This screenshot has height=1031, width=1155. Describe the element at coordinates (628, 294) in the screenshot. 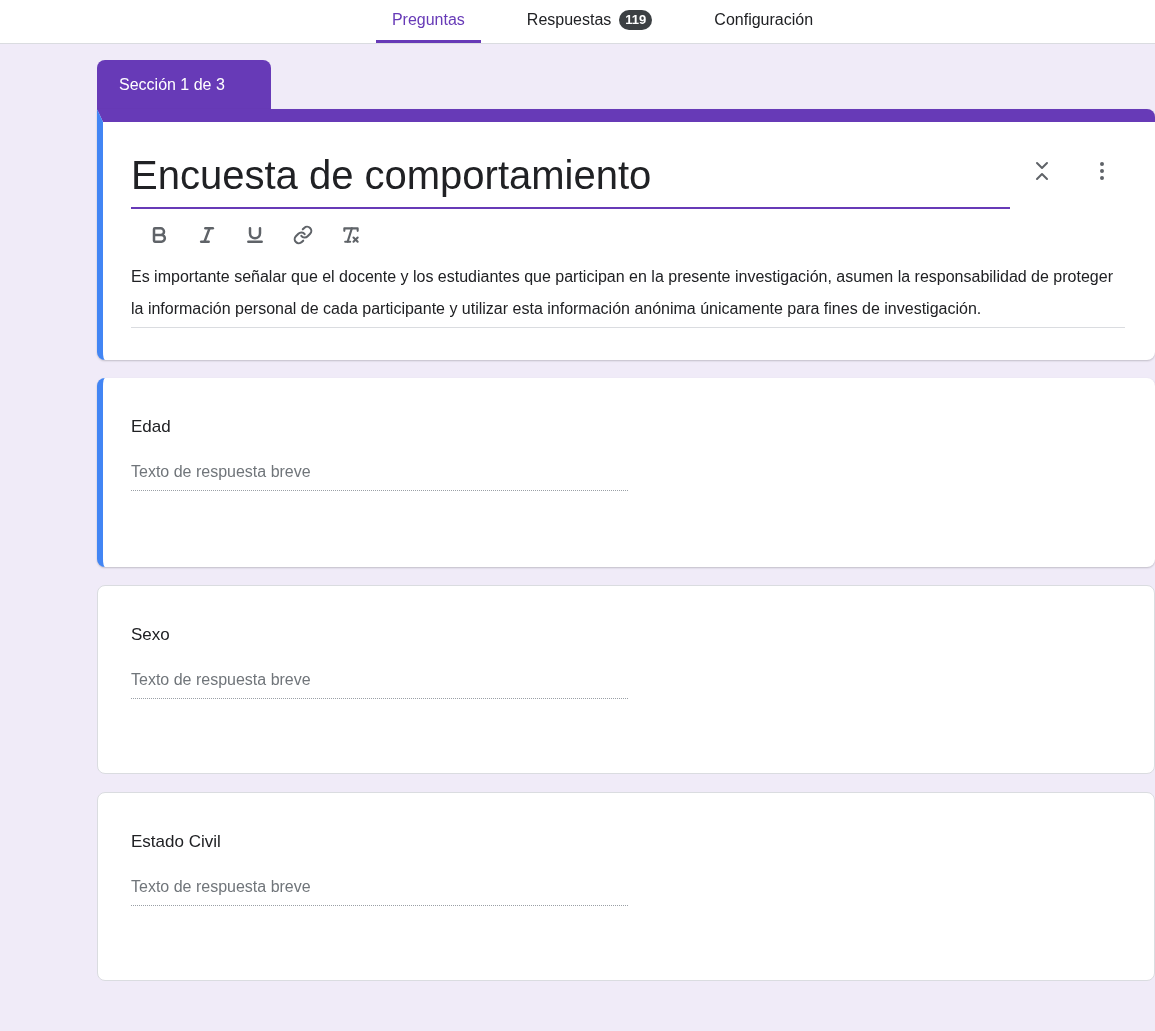

I see `form-description: Es importante señalar que el docente y los estudiantes que participan en la presente investigación, asumen la responsabilidad de proteger la información personal de cada participante y utilizar esta información anónima únicamente para fines de investigación.` at that location.